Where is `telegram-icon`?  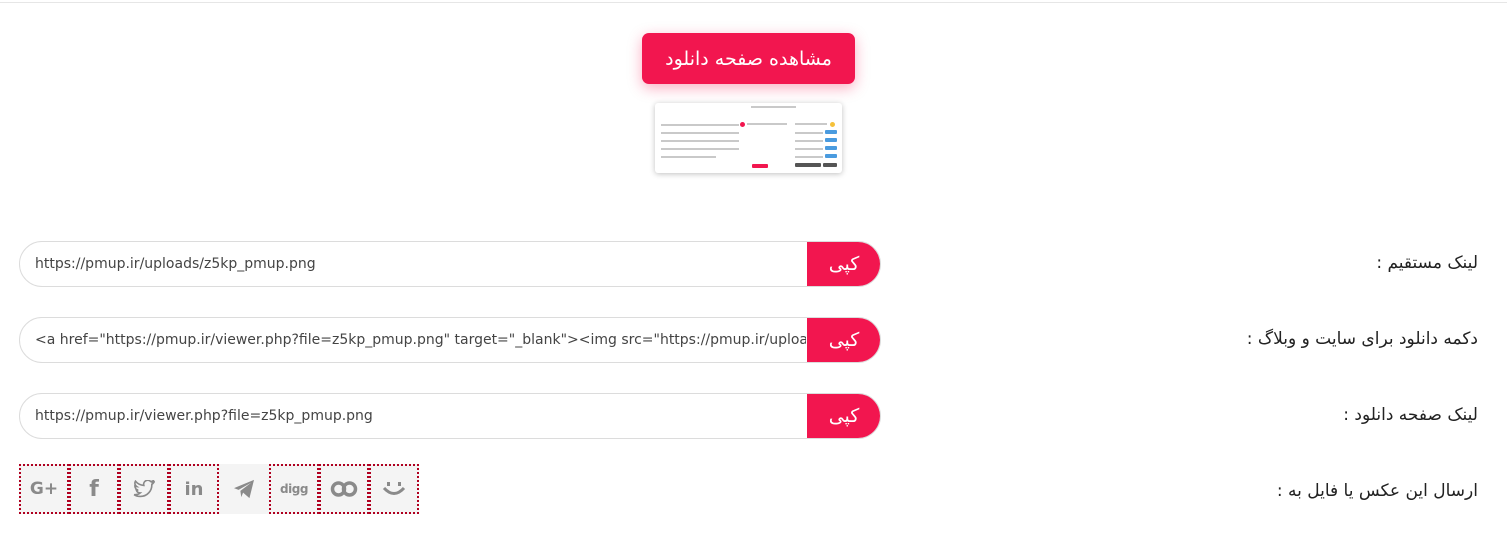
telegram-icon is located at coordinates (244, 489).